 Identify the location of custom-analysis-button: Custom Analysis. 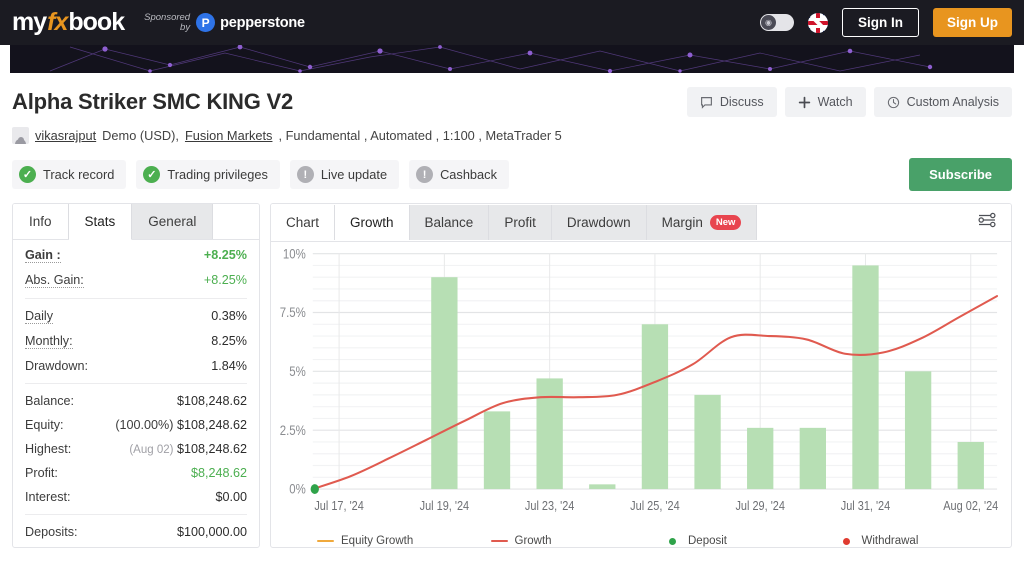
(942, 102).